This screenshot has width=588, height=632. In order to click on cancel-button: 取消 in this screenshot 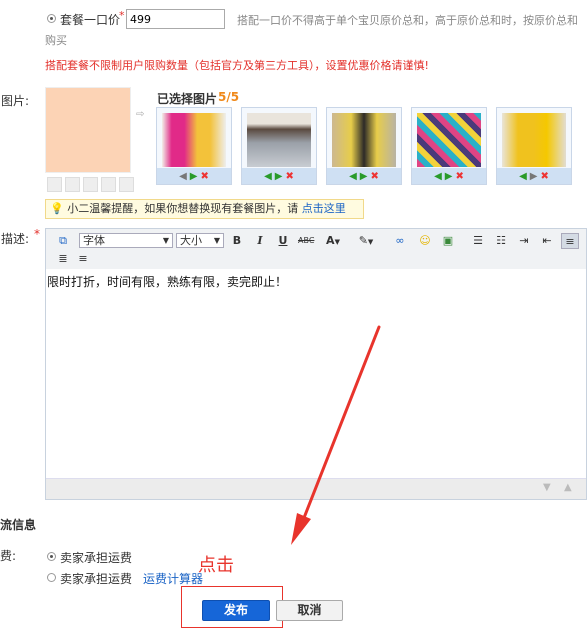, I will do `click(309, 610)`.